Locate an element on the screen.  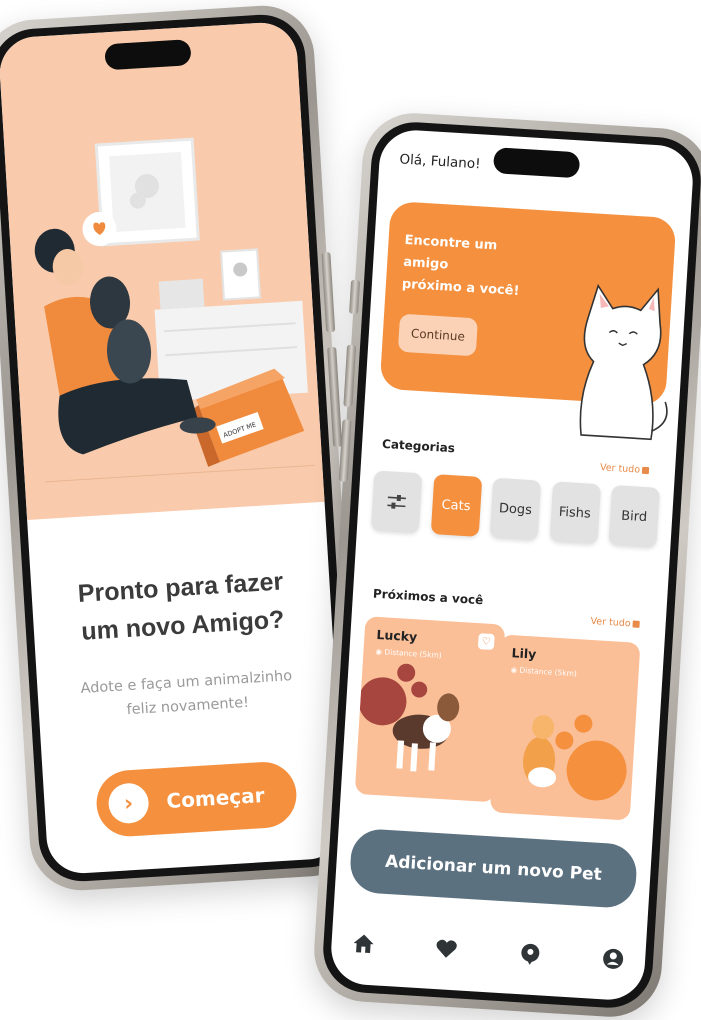
nearby-card-lily: Lily ◉ Distance (5km) is located at coordinates (565, 727).